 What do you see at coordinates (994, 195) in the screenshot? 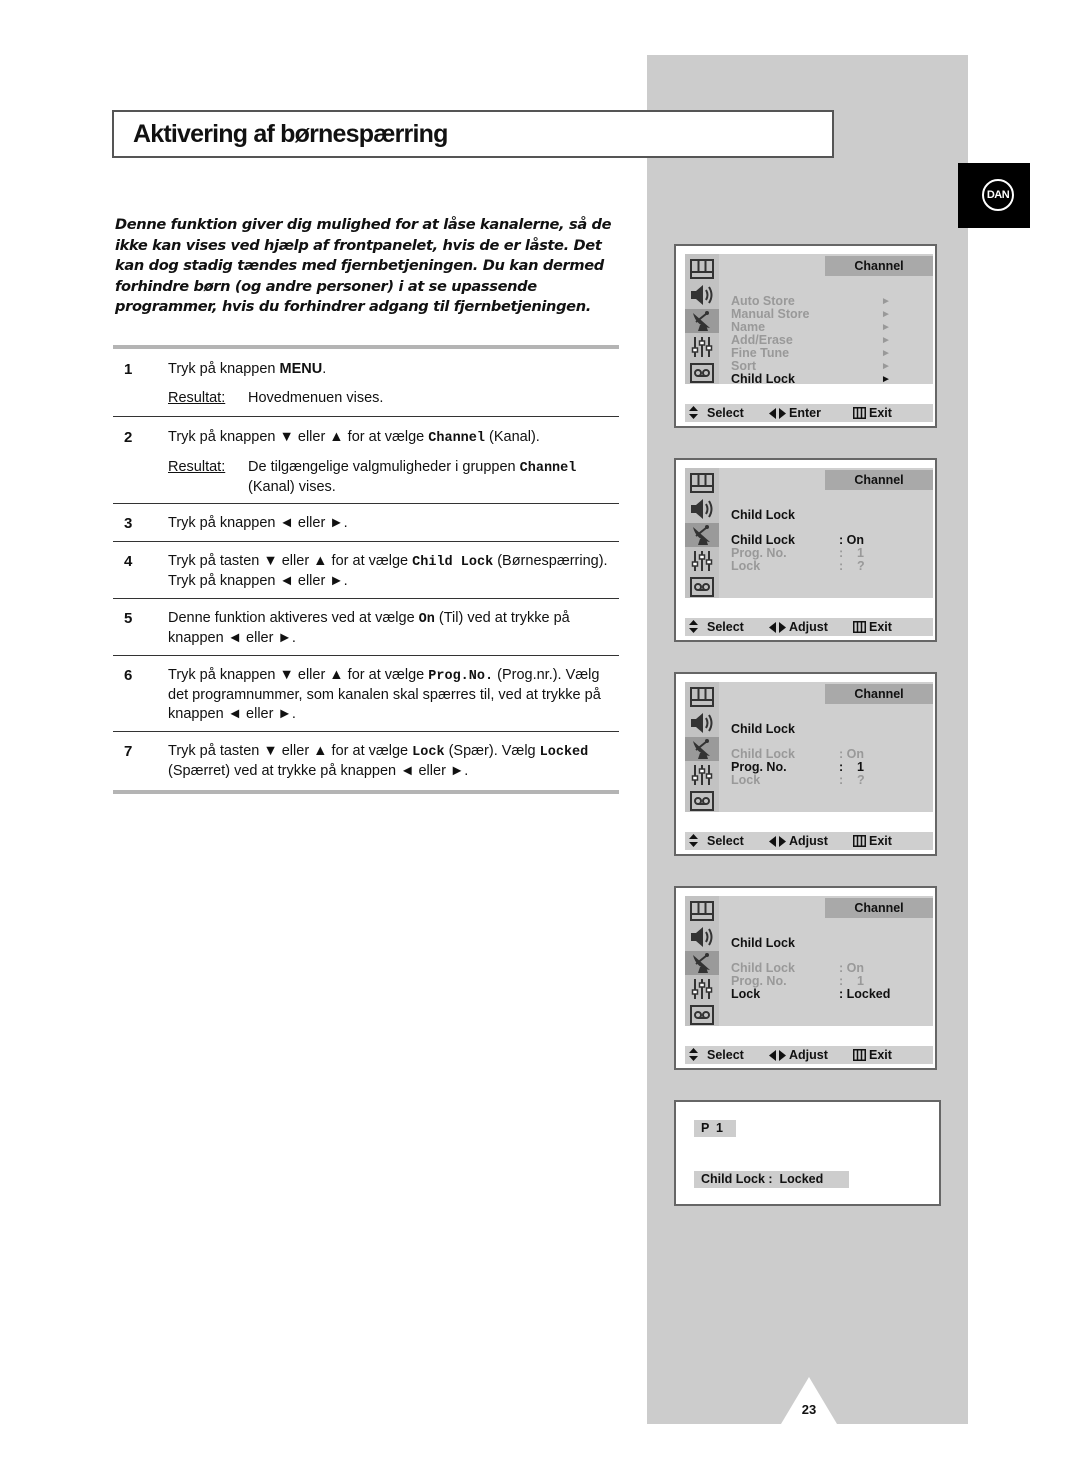
I see `language-badge: DAN` at bounding box center [994, 195].